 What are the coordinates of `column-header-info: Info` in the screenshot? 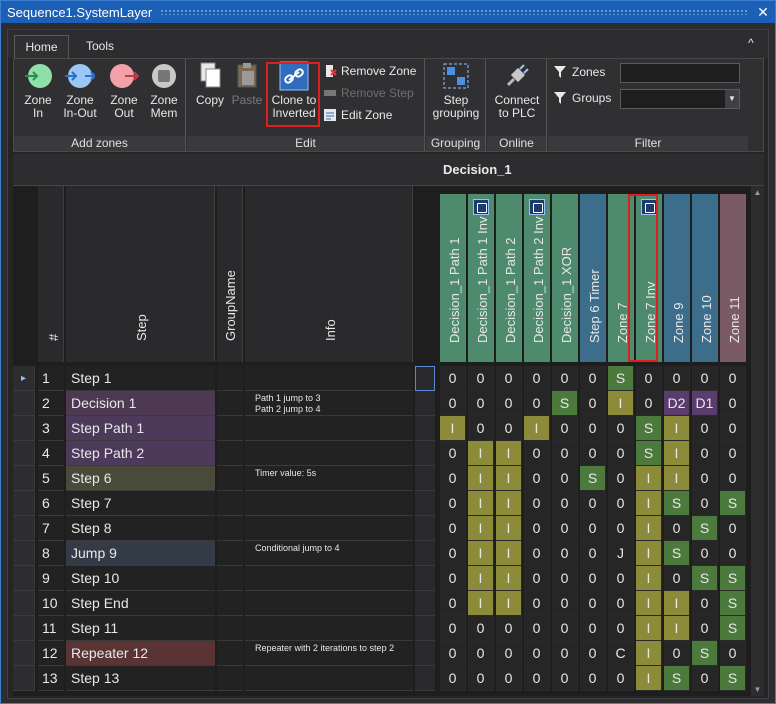 It's located at (329, 274).